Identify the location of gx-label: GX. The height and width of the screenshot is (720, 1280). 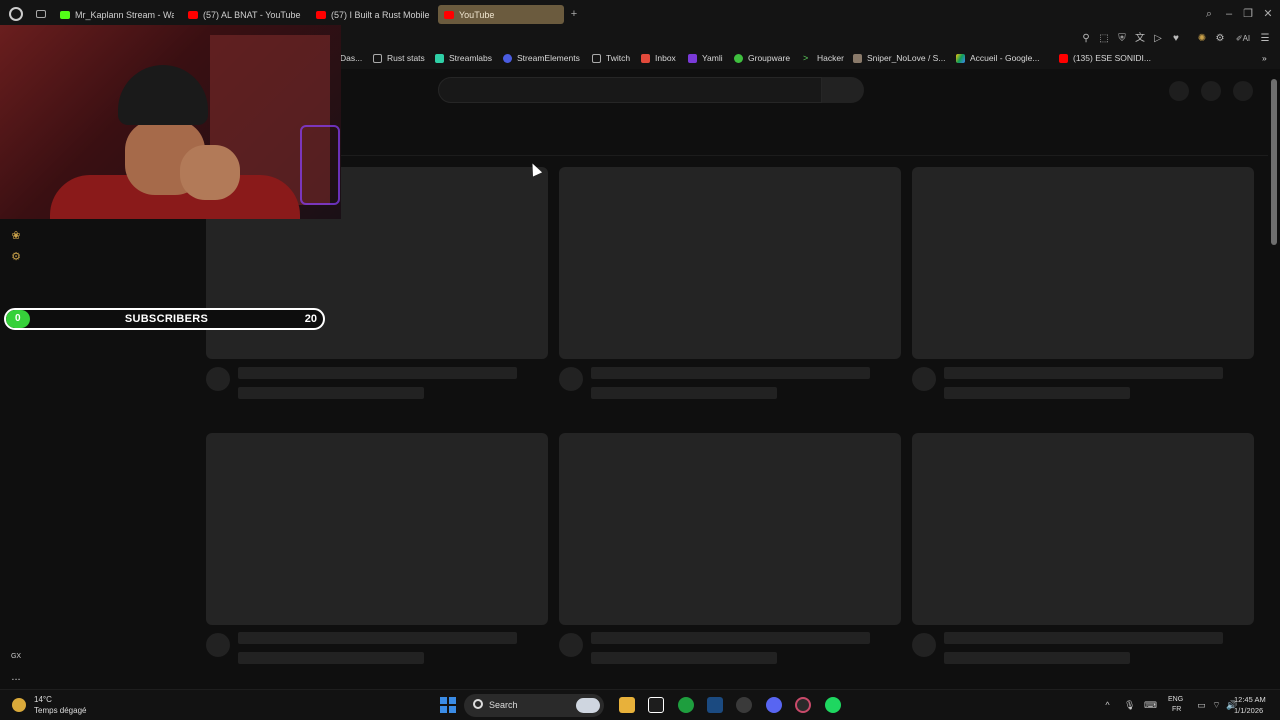
(16, 657).